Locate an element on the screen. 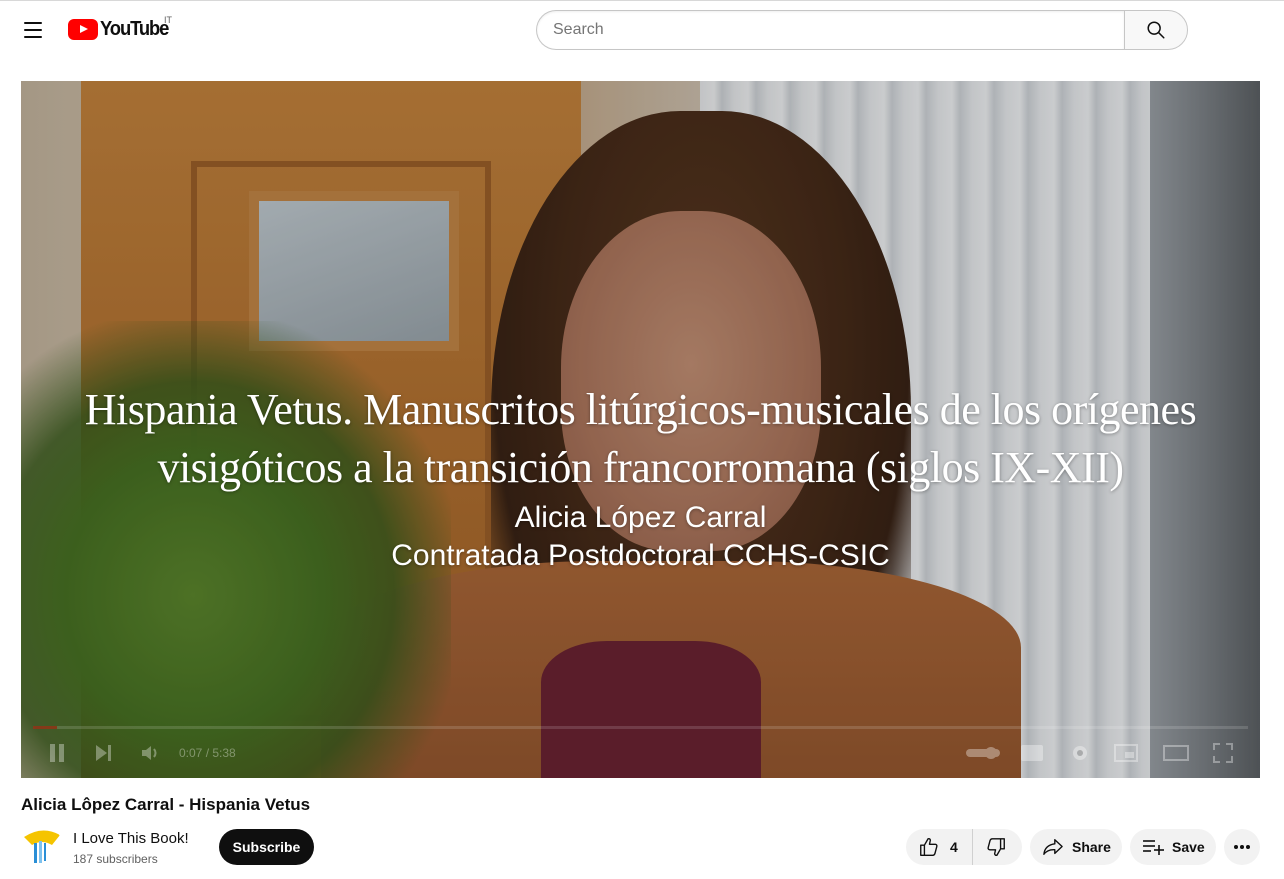 The height and width of the screenshot is (879, 1284). dislike-button is located at coordinates (996, 847).